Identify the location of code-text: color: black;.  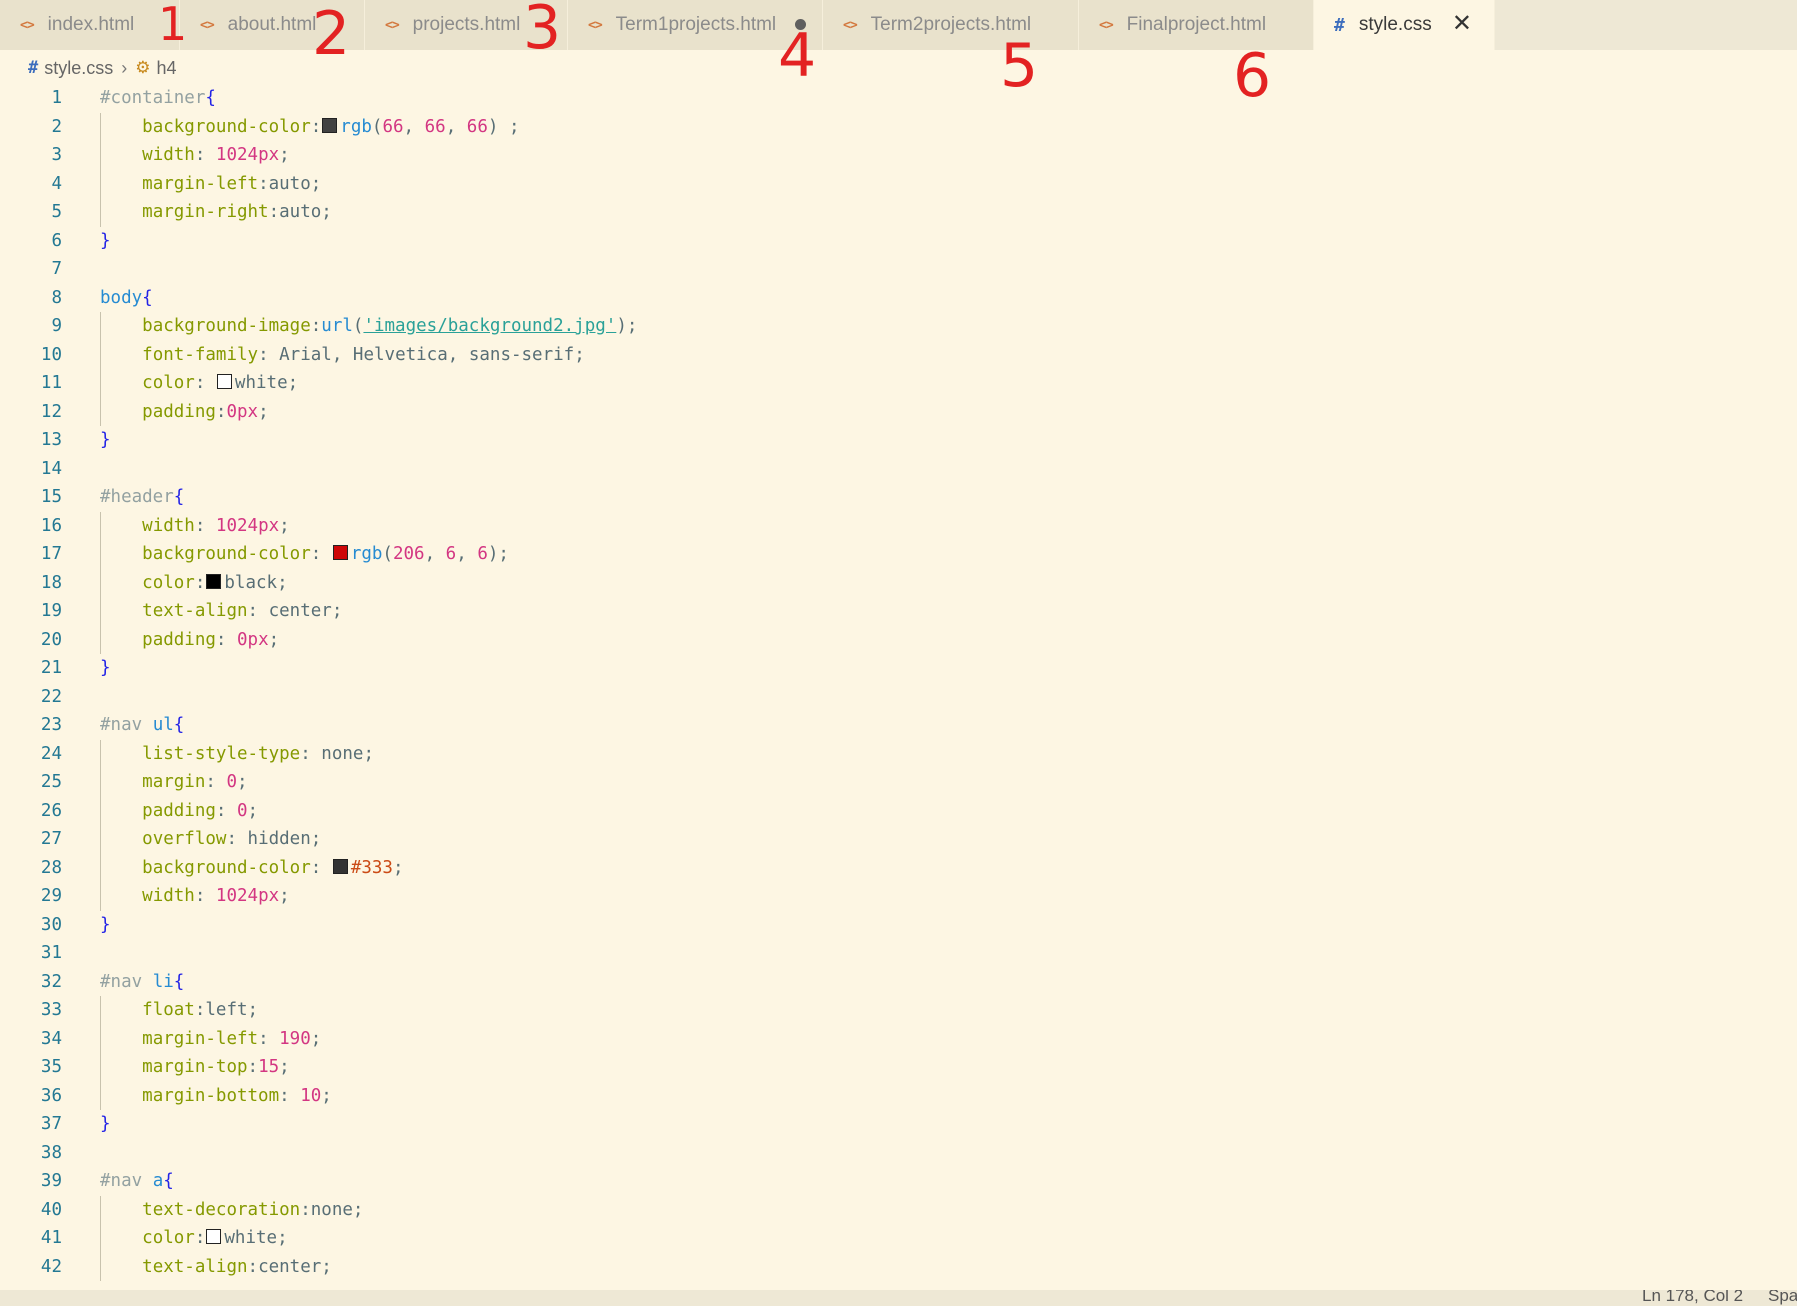
(215, 582).